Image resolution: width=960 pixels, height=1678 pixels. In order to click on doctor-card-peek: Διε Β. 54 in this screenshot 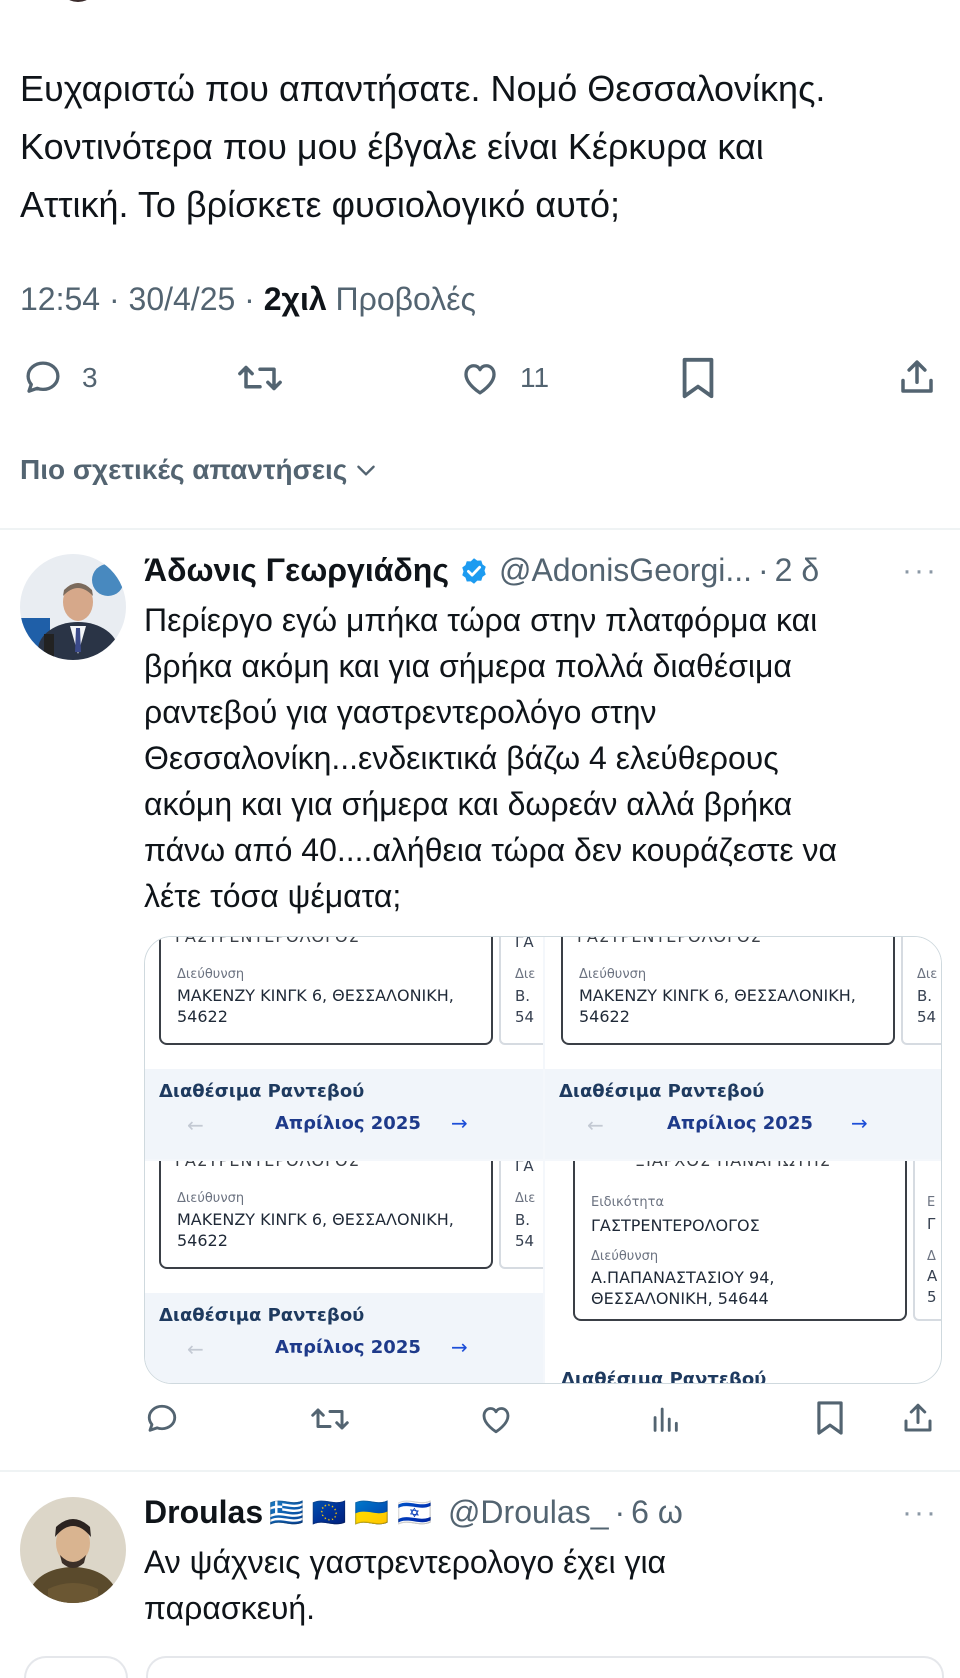, I will do `click(921, 991)`.